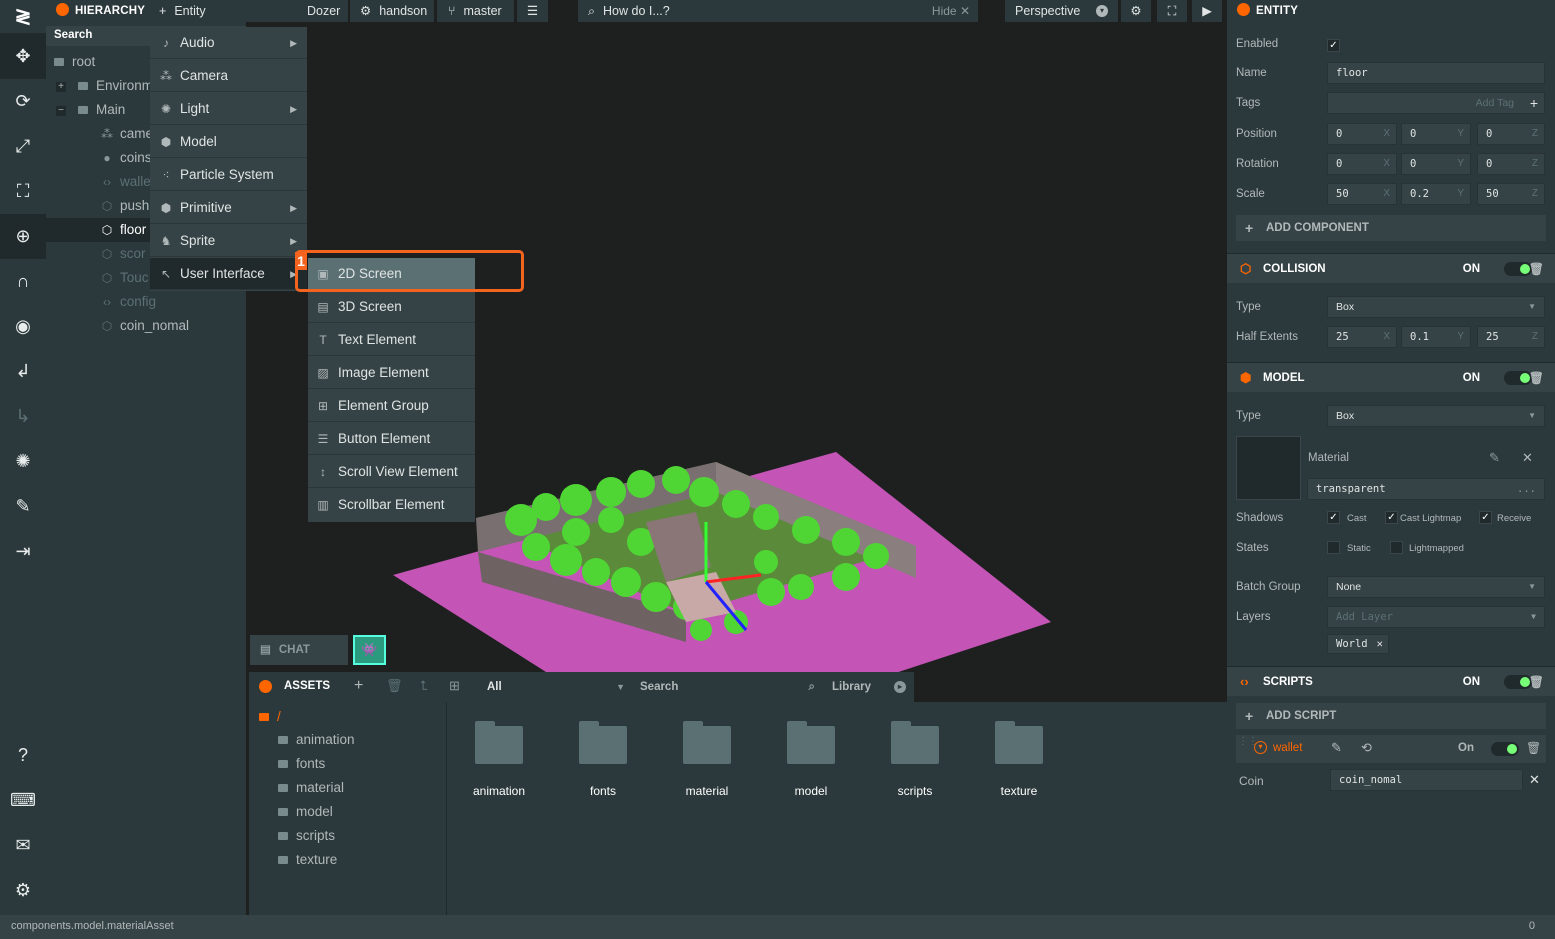 This screenshot has height=939, width=1555. What do you see at coordinates (951, 11) in the screenshot?
I see `hide-button: Hide ✕` at bounding box center [951, 11].